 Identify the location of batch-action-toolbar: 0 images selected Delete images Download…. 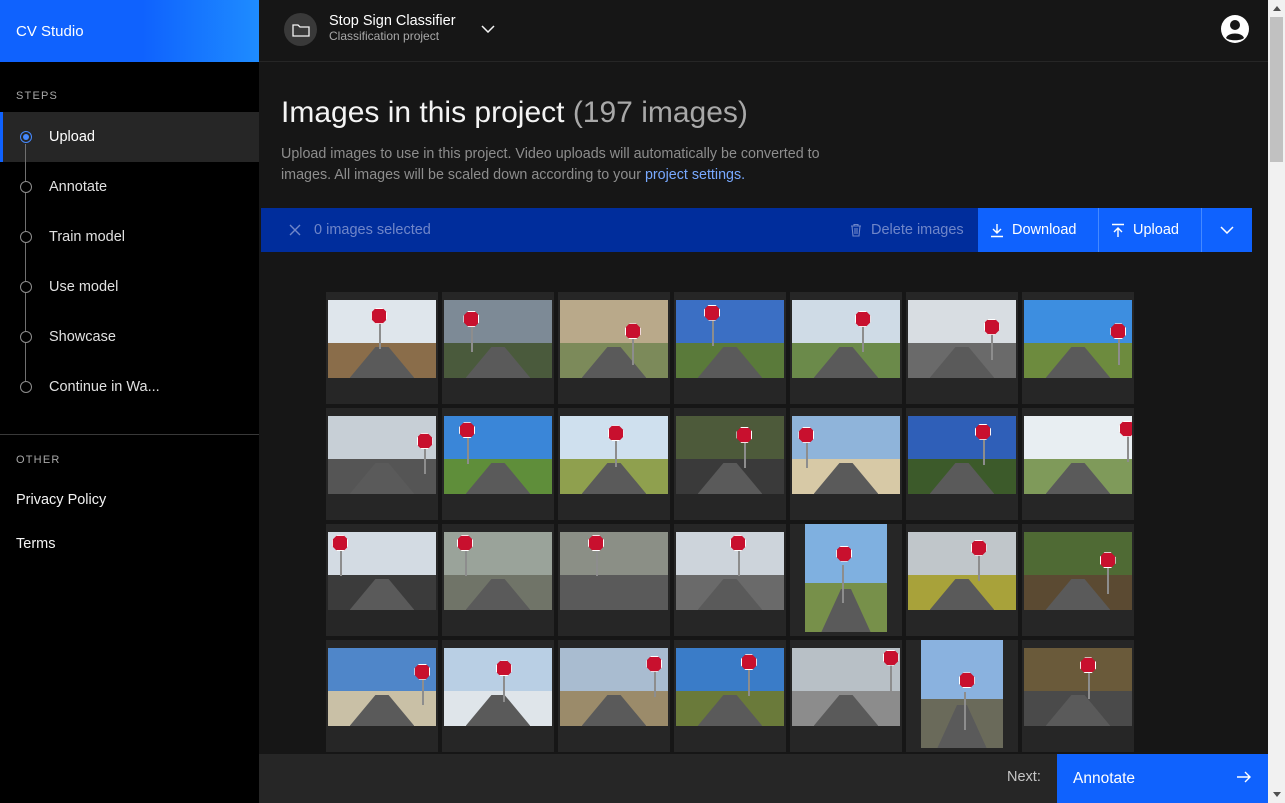
(756, 230).